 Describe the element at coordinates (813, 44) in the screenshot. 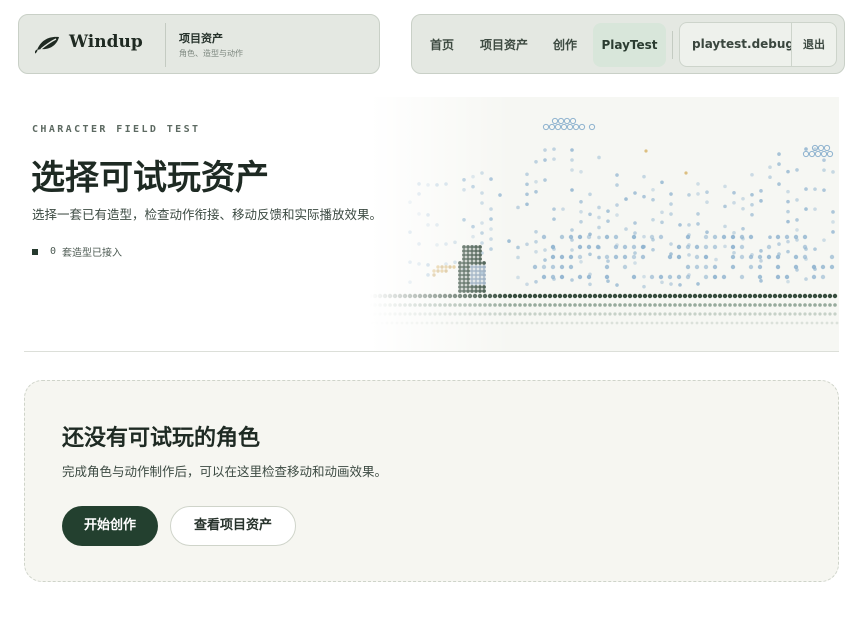

I see `logout-button: 退出` at that location.